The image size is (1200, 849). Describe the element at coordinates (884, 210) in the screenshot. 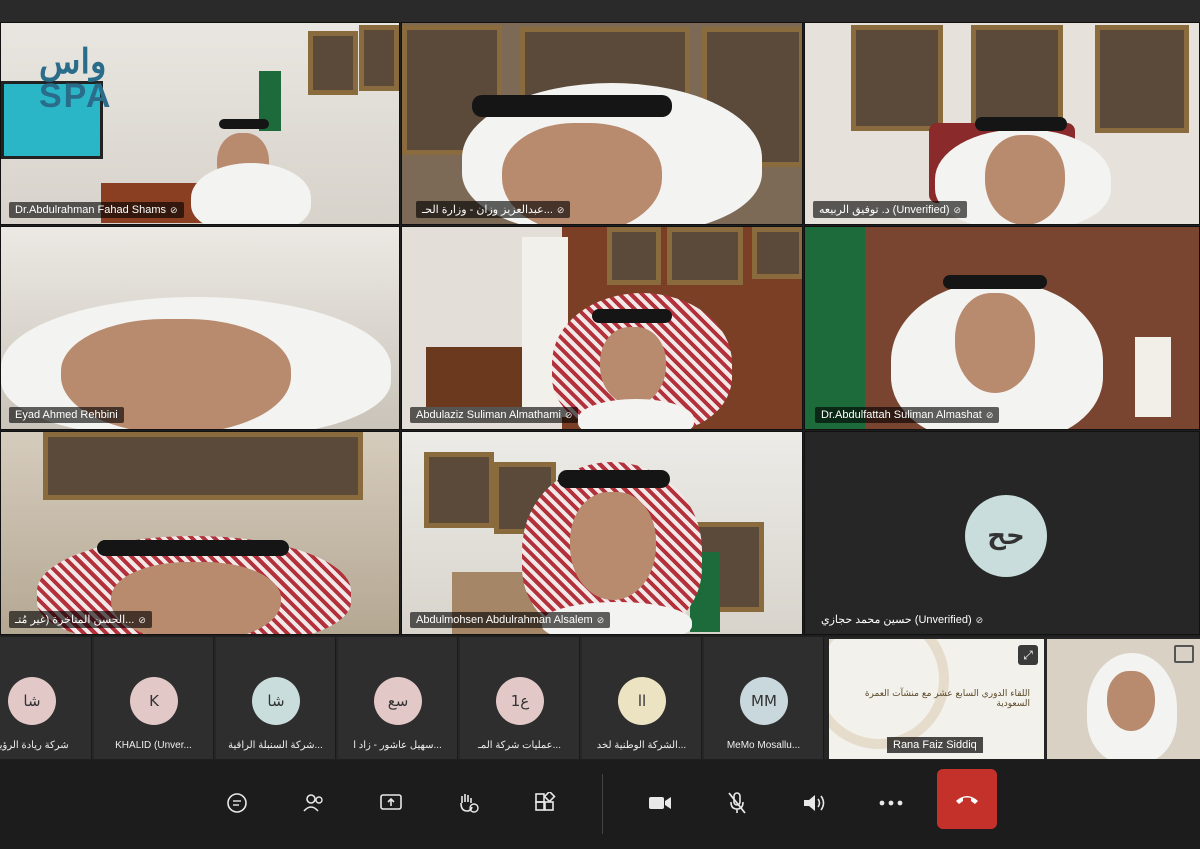

I see `participant-name-text: د. توفيق الربيعه (Unverified)` at that location.